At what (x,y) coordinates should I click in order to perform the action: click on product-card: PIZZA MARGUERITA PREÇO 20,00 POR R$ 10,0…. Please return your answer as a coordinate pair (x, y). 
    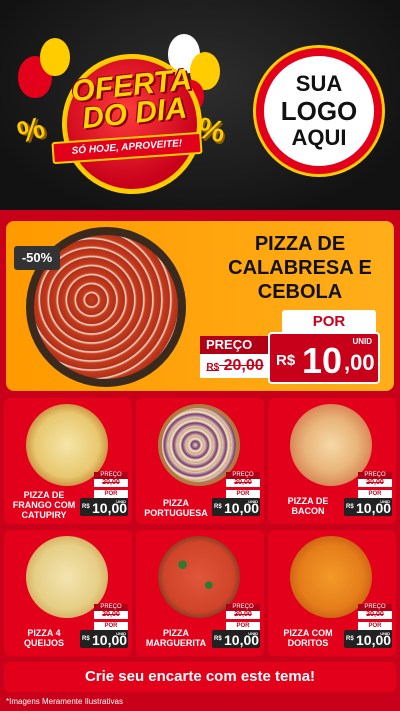
    Looking at the image, I should click on (200, 593).